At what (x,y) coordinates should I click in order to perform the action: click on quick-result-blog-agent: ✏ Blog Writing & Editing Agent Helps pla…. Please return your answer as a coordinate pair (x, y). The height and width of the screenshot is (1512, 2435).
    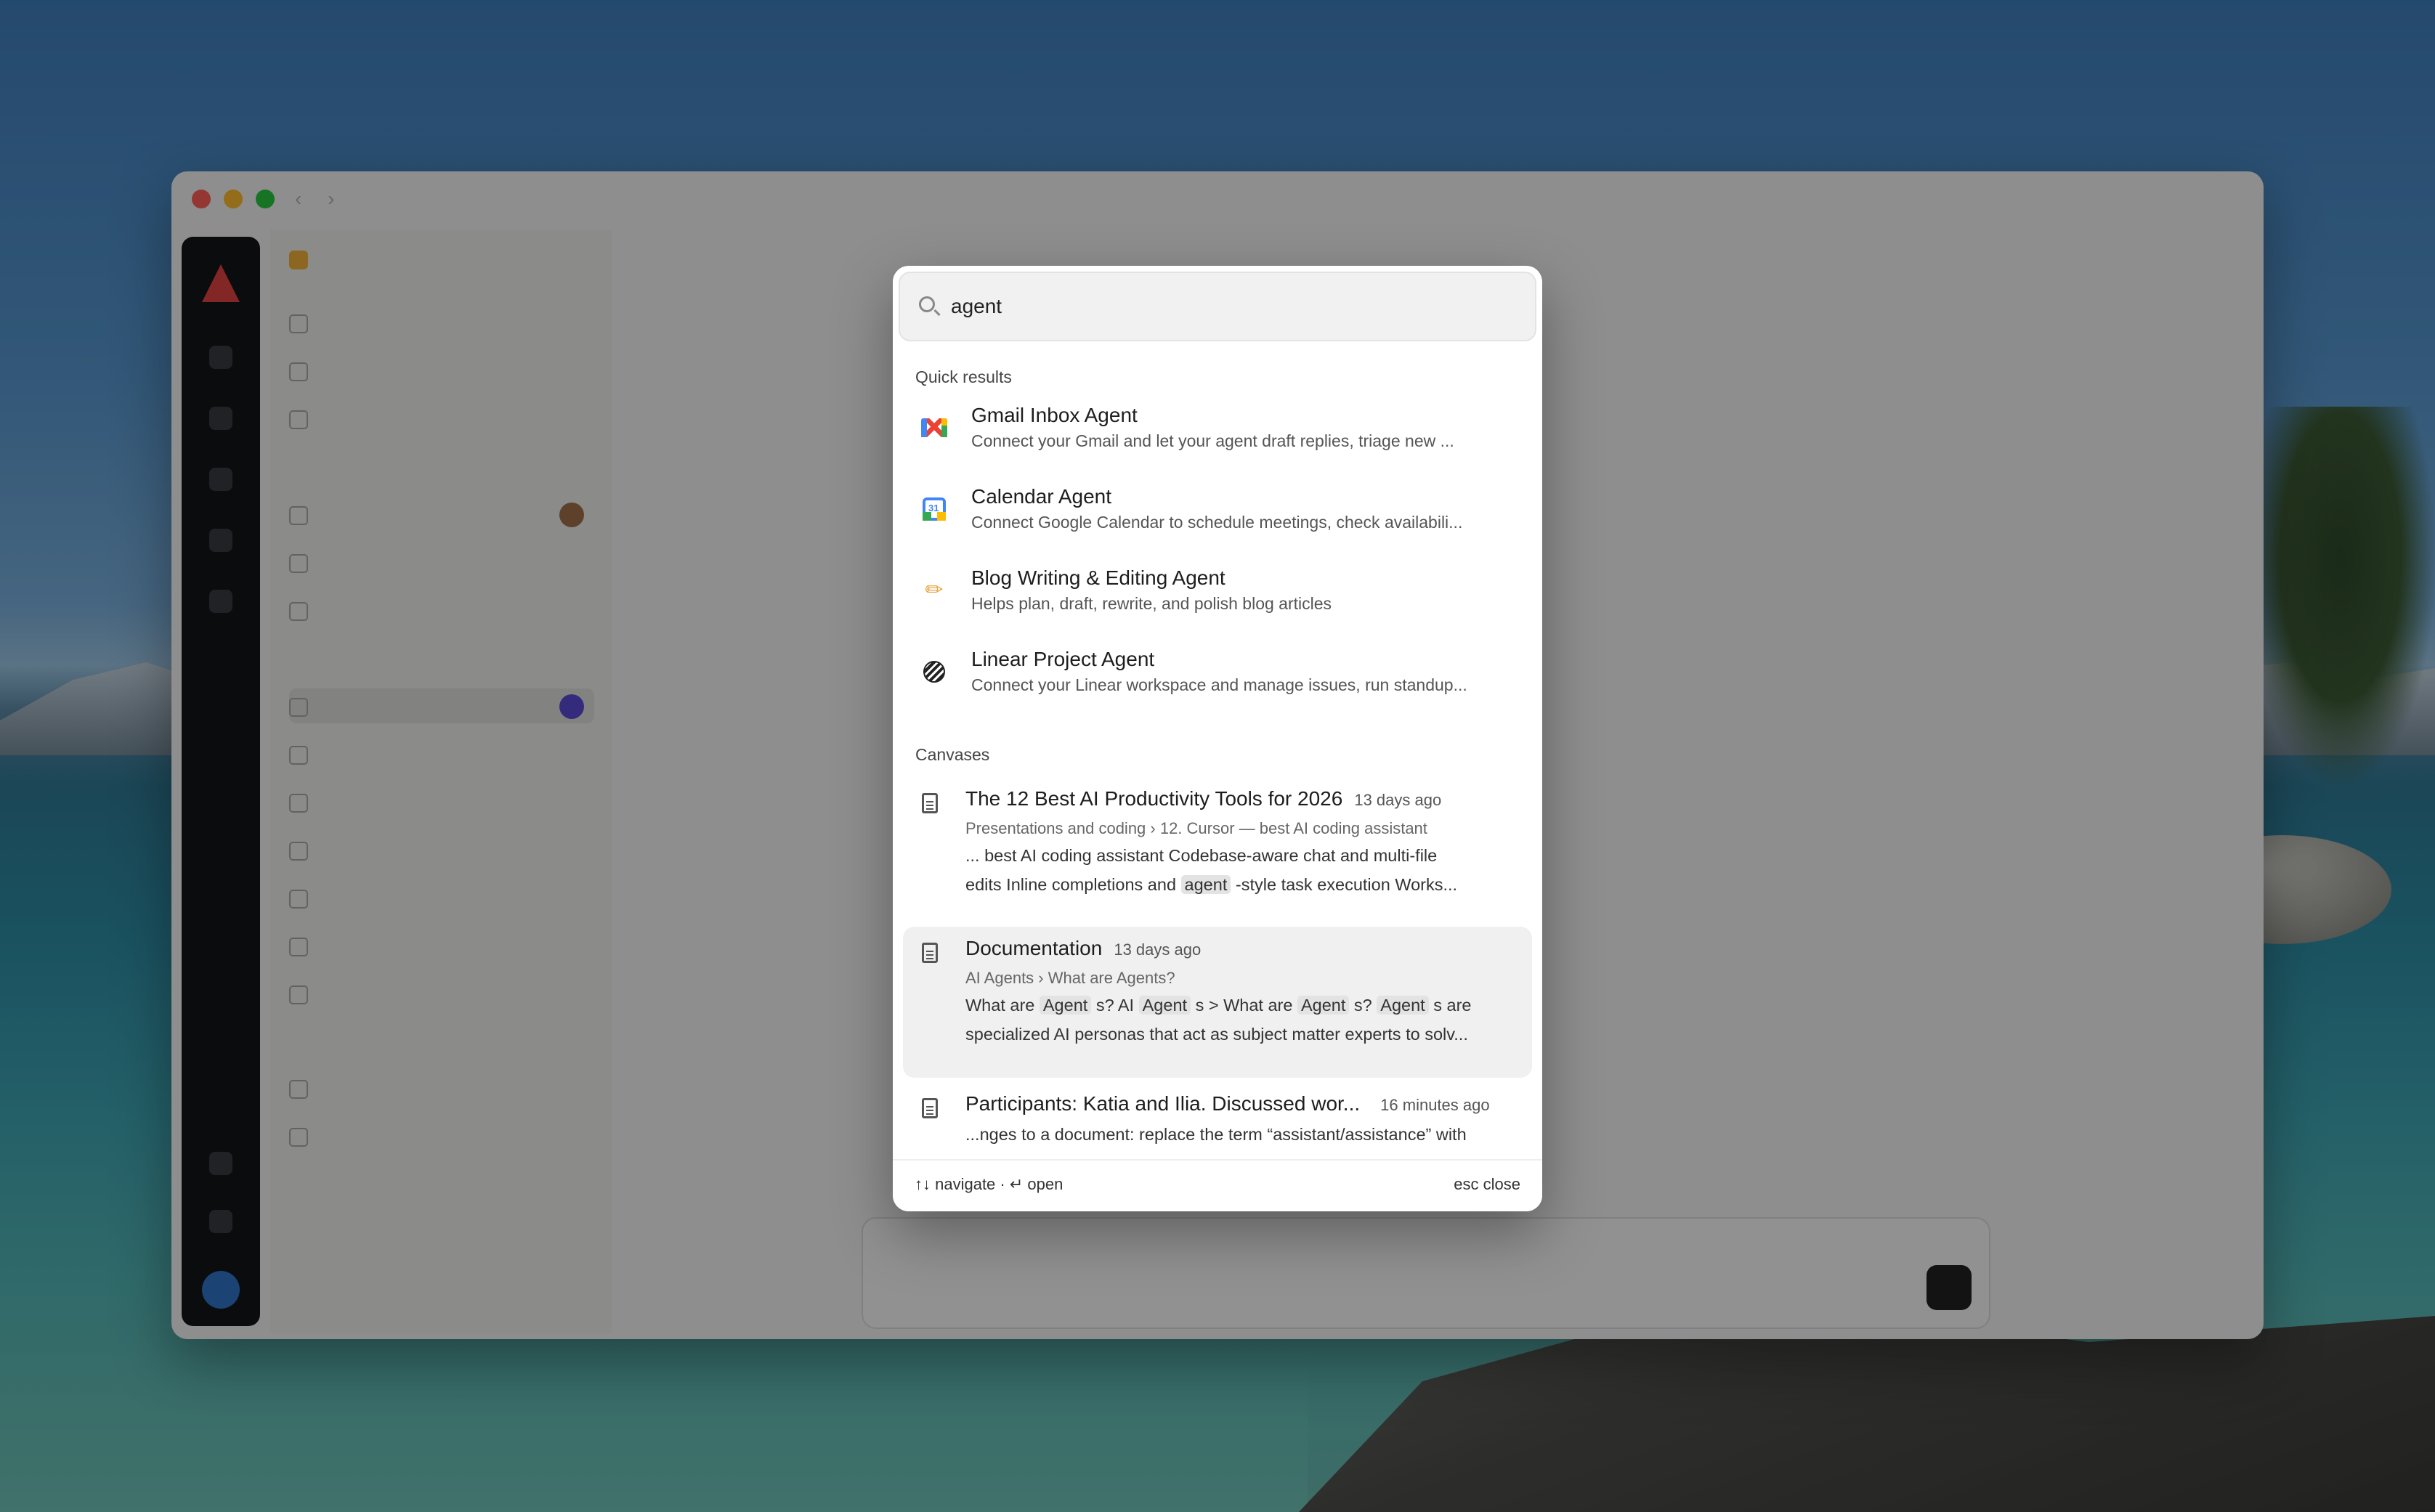
    Looking at the image, I should click on (1217, 595).